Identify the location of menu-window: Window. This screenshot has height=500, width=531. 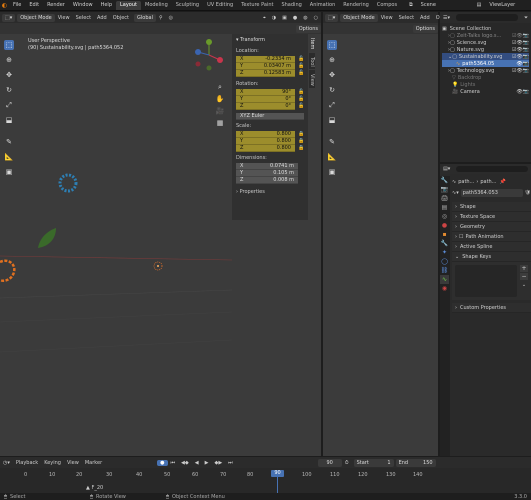
(83, 5).